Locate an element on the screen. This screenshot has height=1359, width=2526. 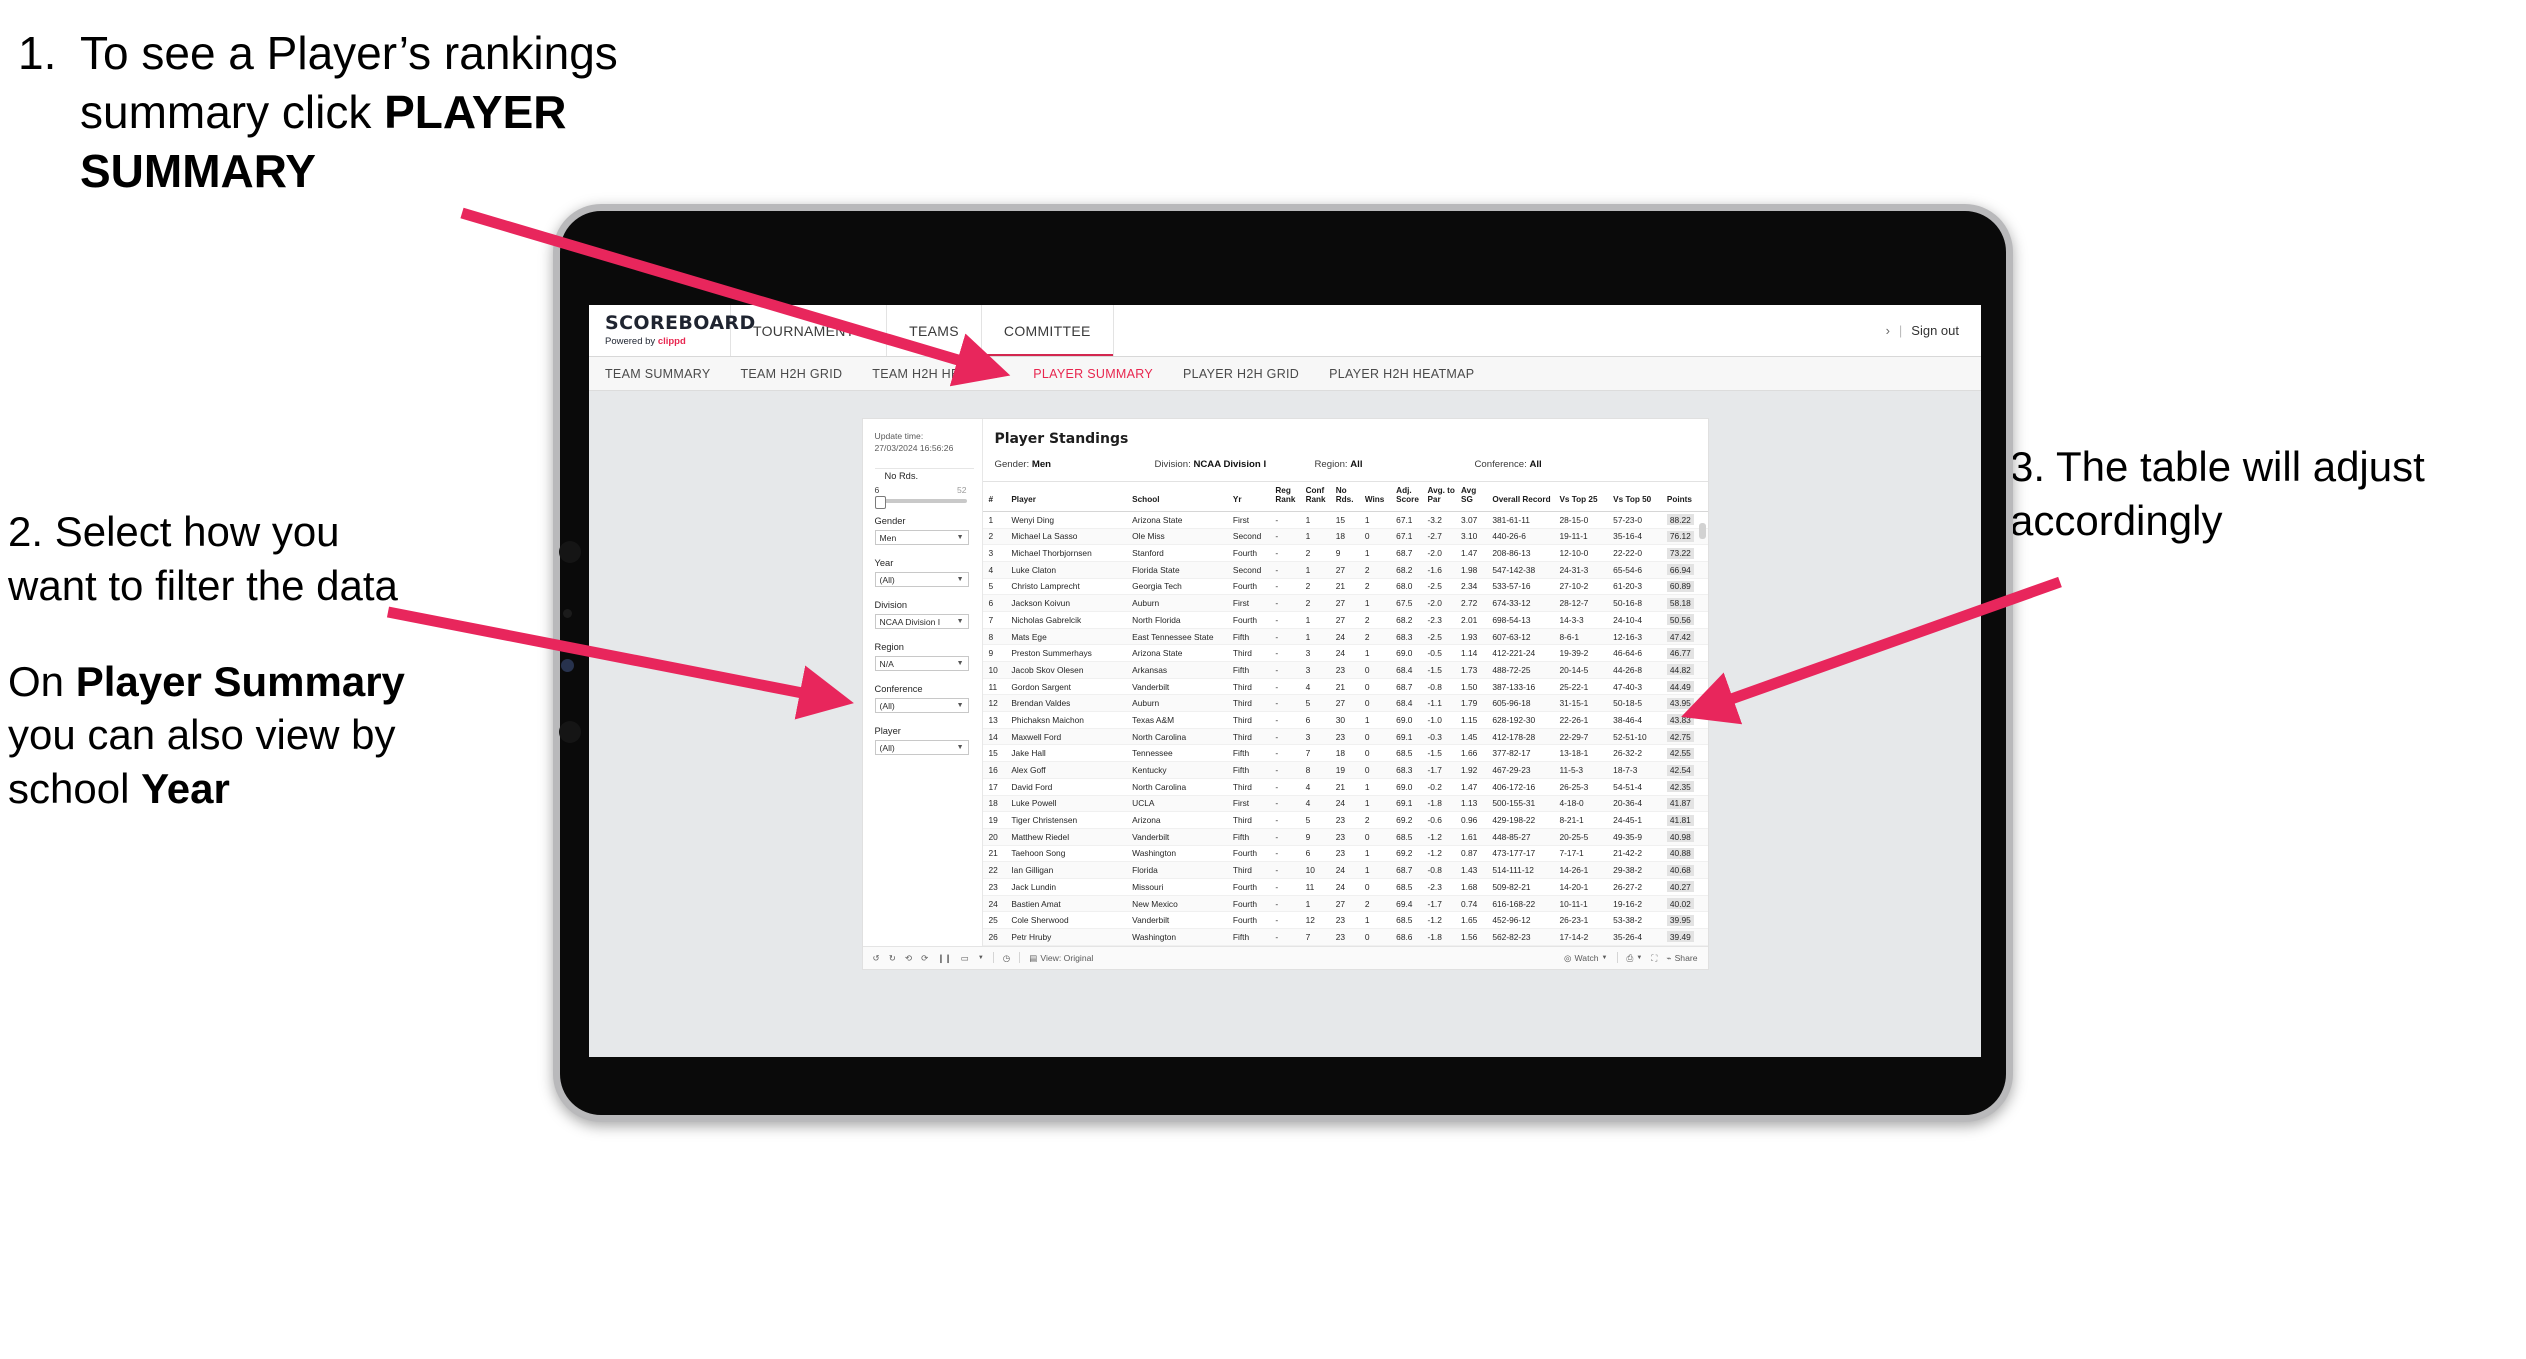
share-button: ⌁ Share is located at coordinates (1681, 958).